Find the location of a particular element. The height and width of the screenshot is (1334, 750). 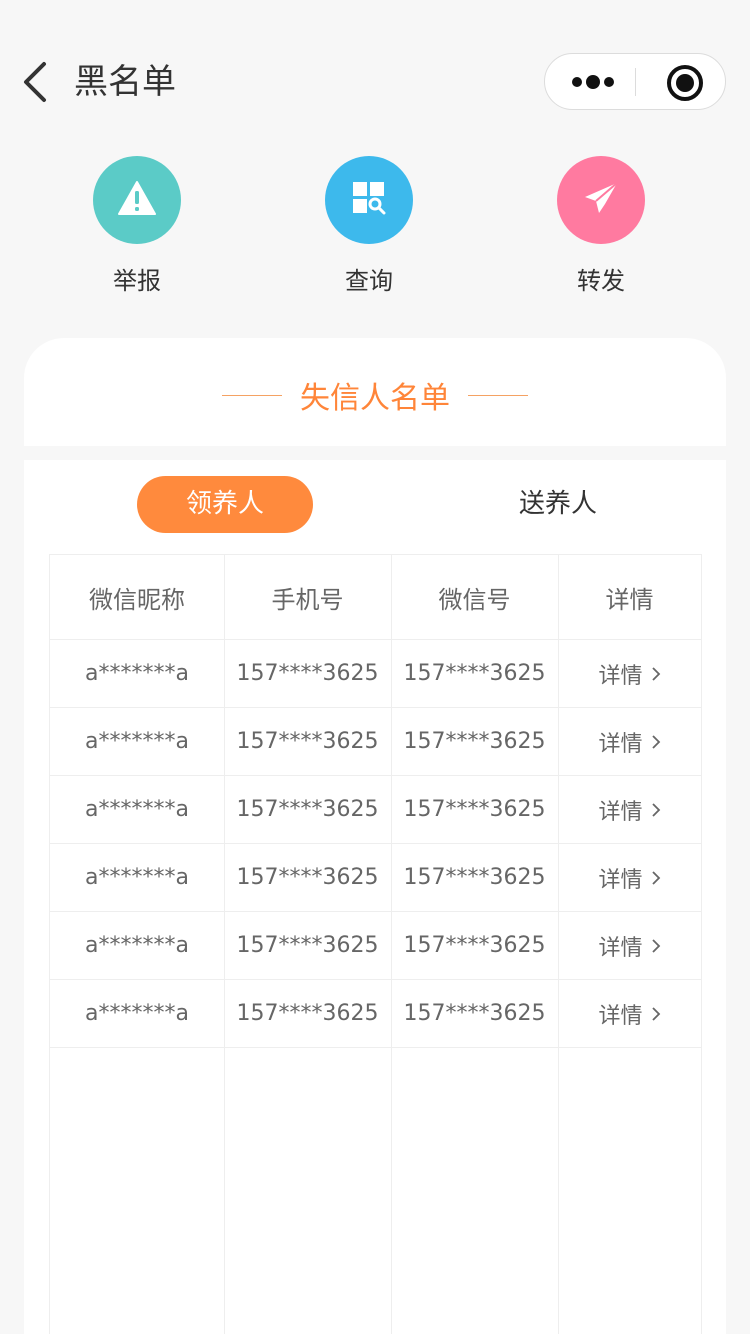

search-grid-icon is located at coordinates (369, 200).